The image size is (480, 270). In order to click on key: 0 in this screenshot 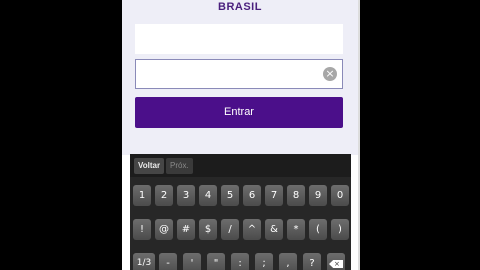, I will do `click(340, 195)`.